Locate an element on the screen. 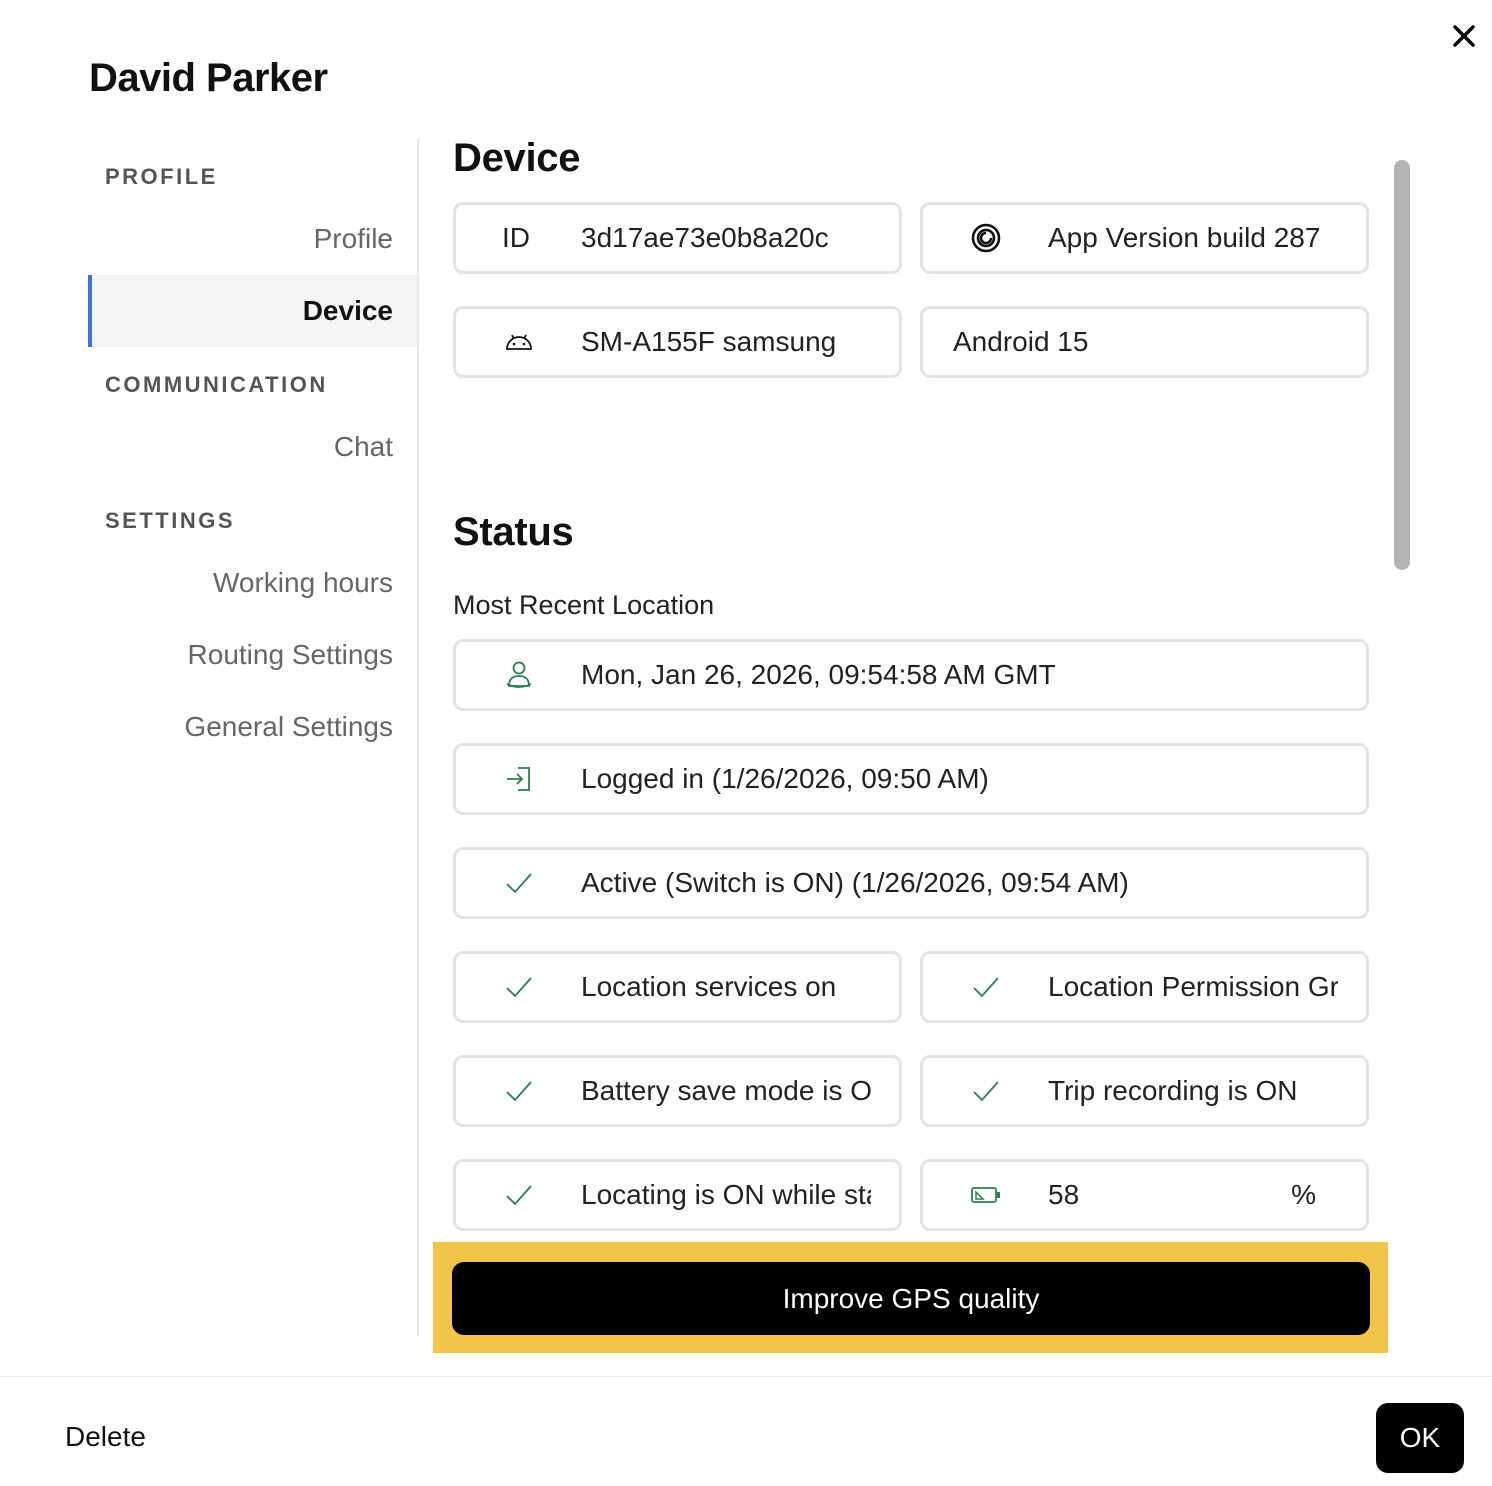  os-version-card: Android 15 is located at coordinates (1144, 342).